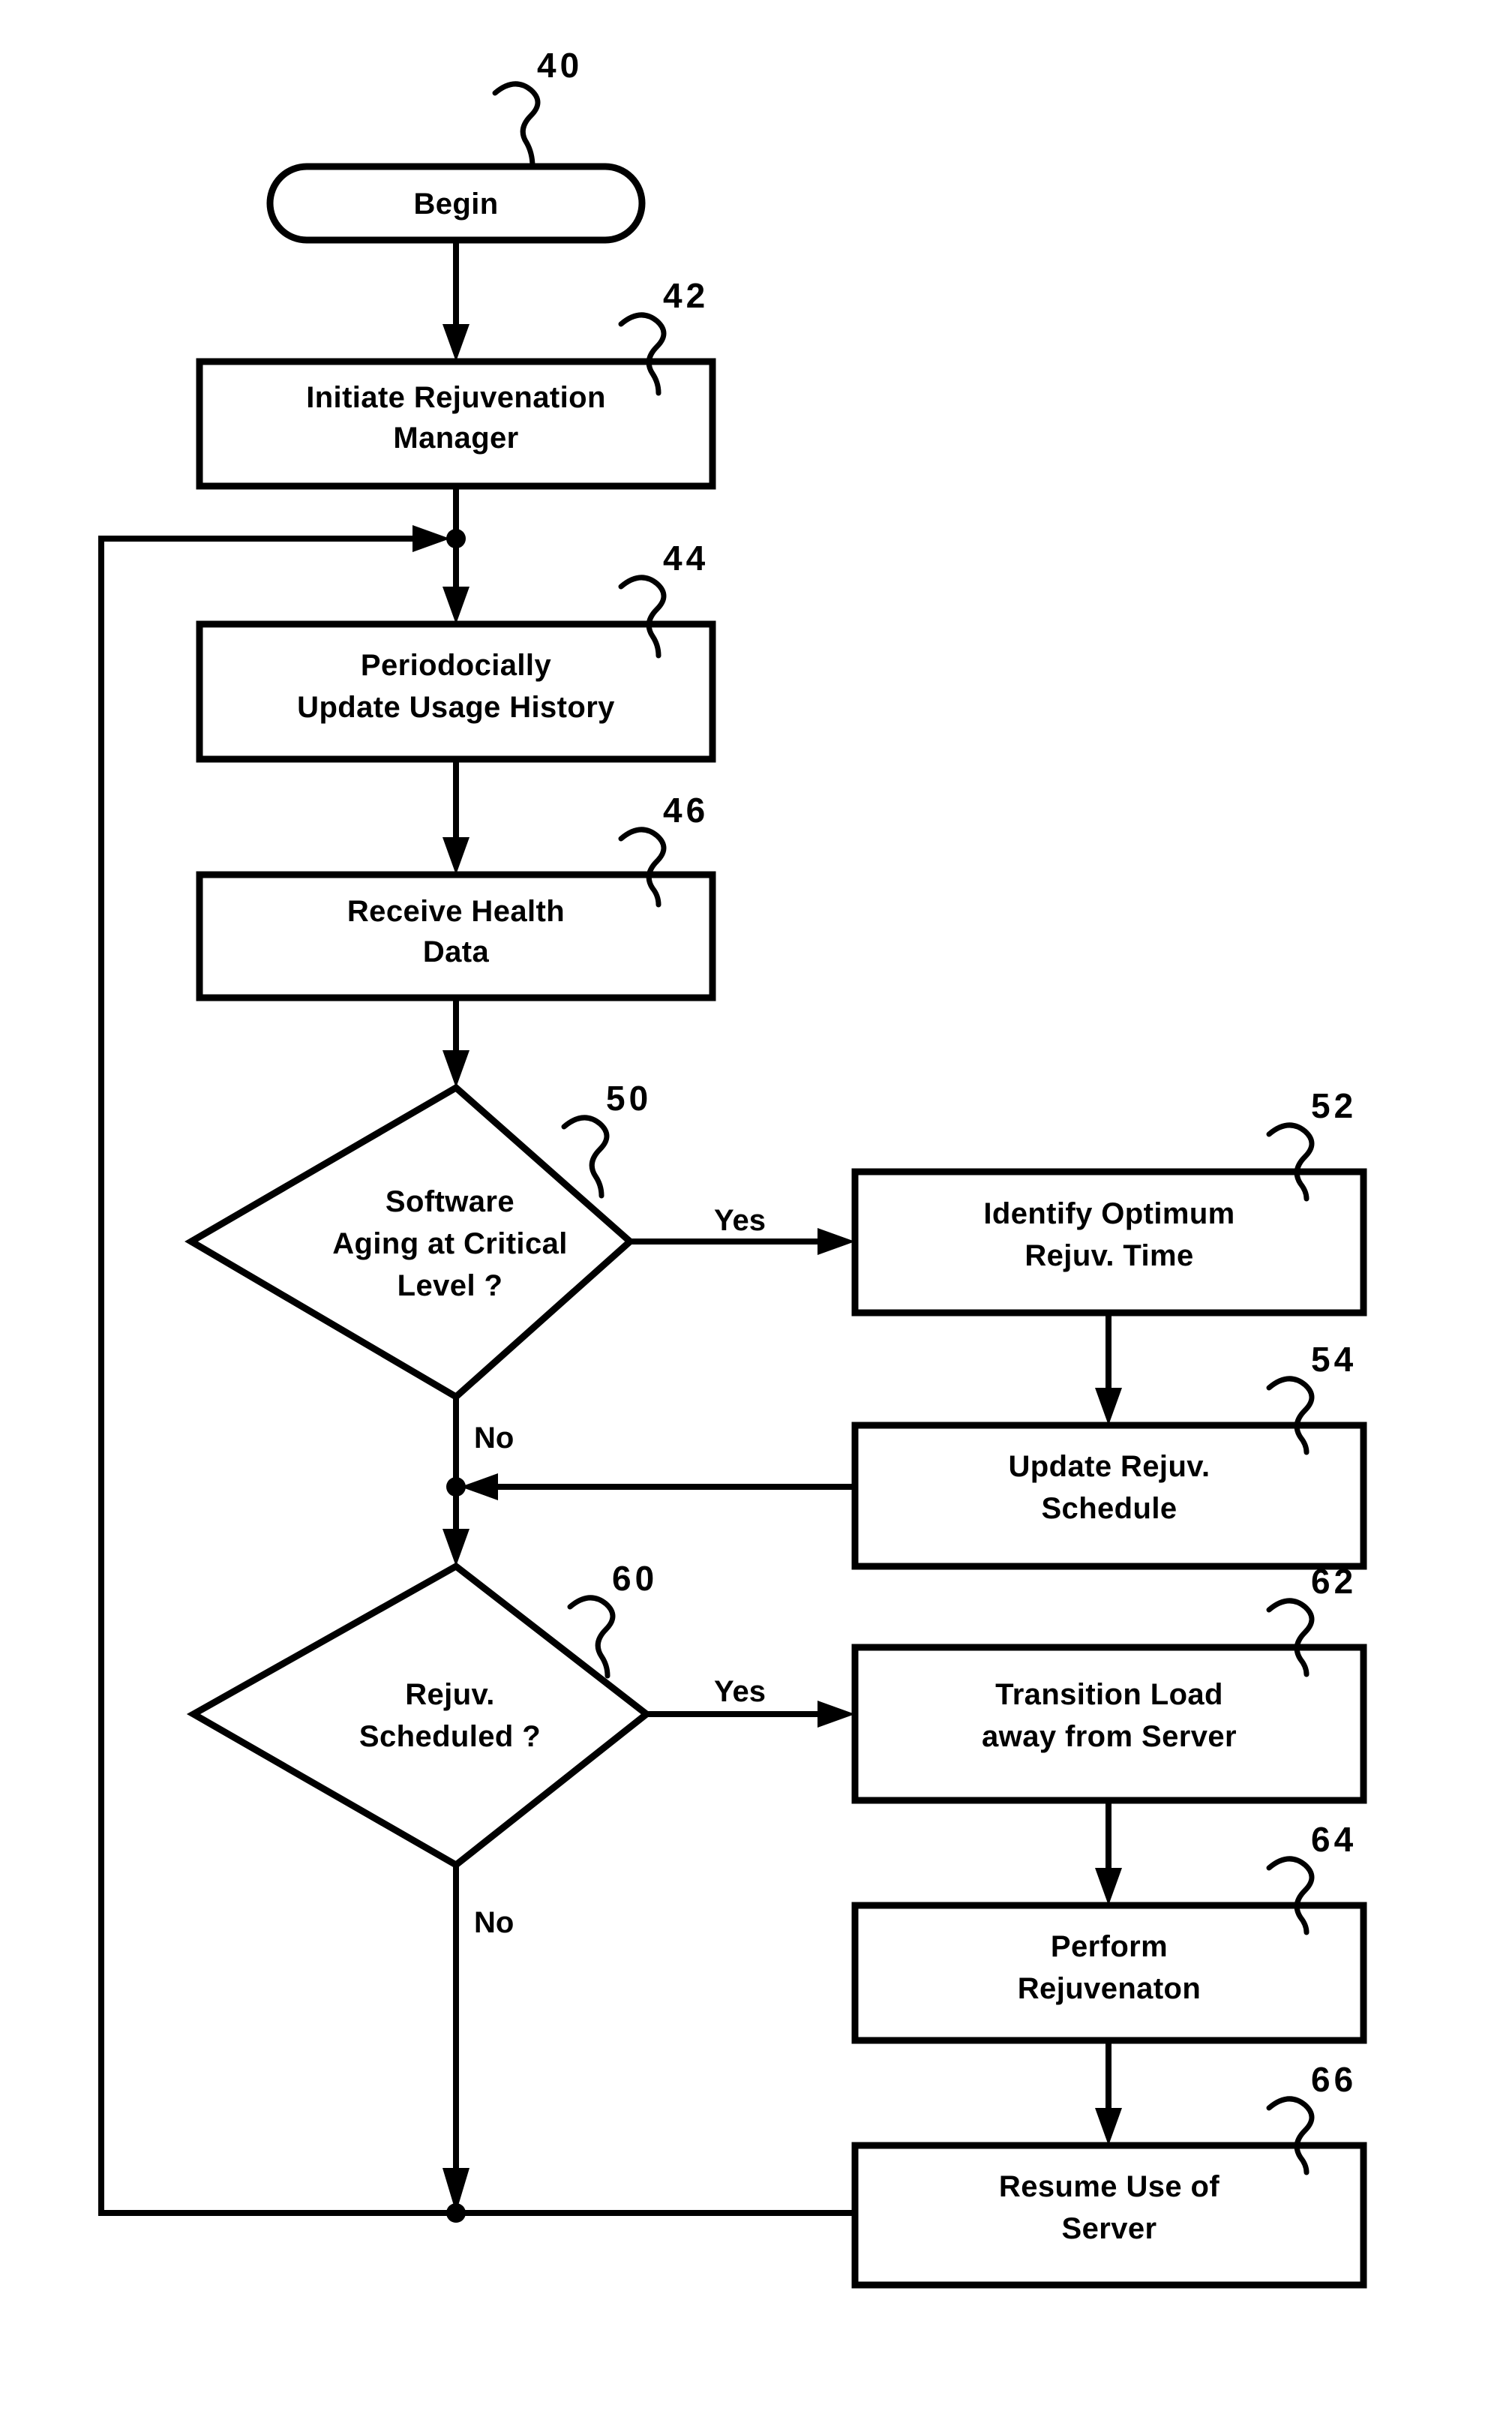 This screenshot has height=2414, width=1512. Describe the element at coordinates (1334, 1840) in the screenshot. I see `ref-label-64: 64` at that location.